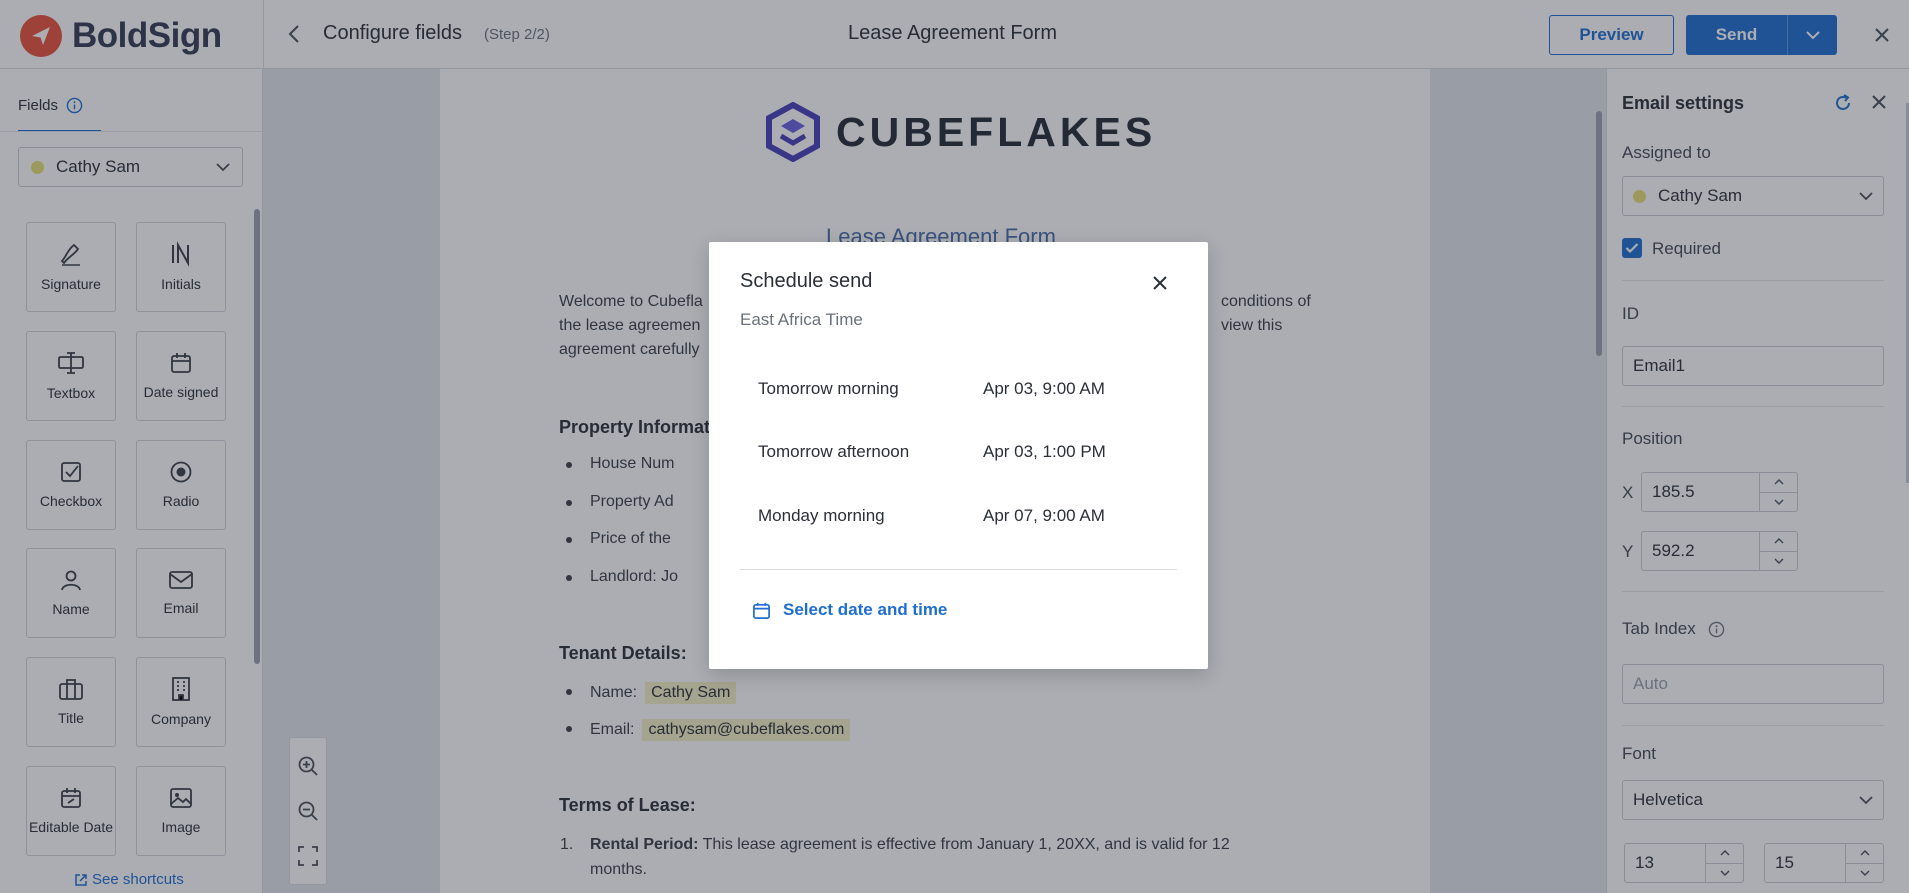 This screenshot has width=1909, height=893. What do you see at coordinates (958, 569) in the screenshot?
I see `divider` at bounding box center [958, 569].